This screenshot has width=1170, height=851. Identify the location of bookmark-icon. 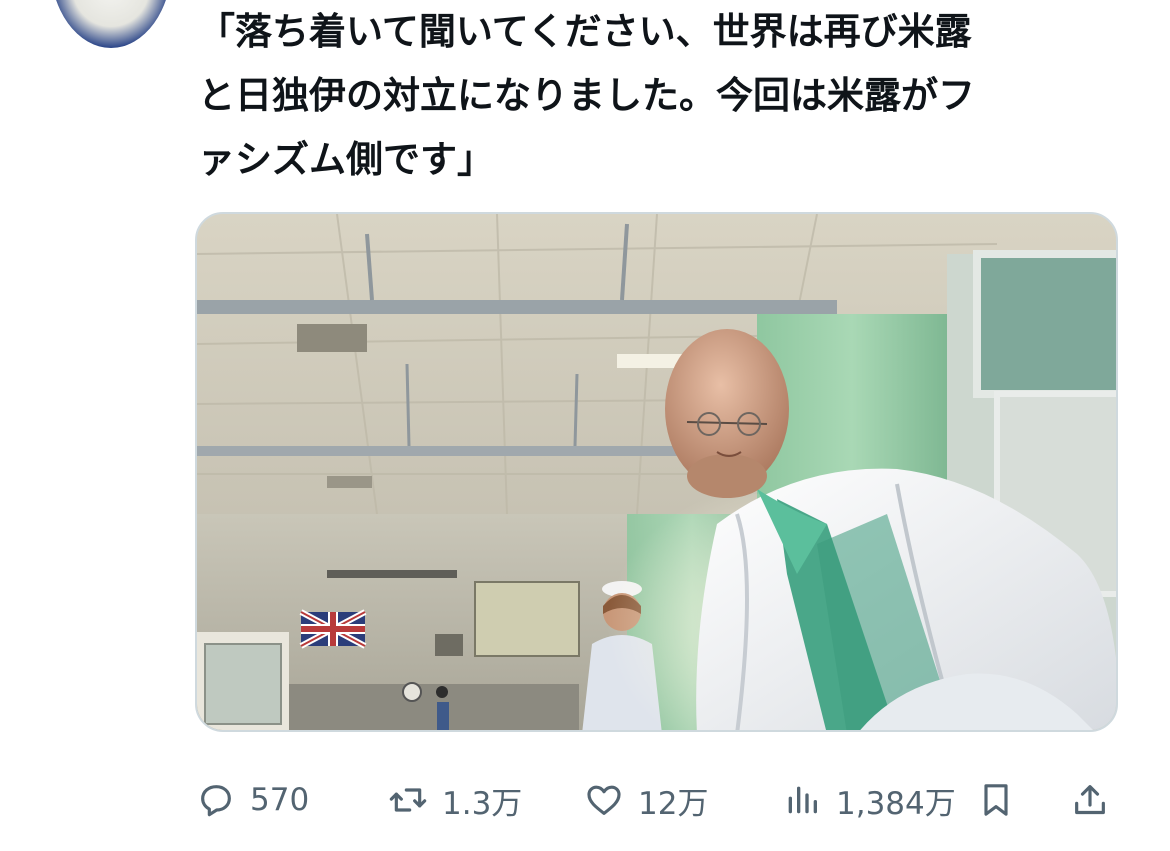
(996, 800).